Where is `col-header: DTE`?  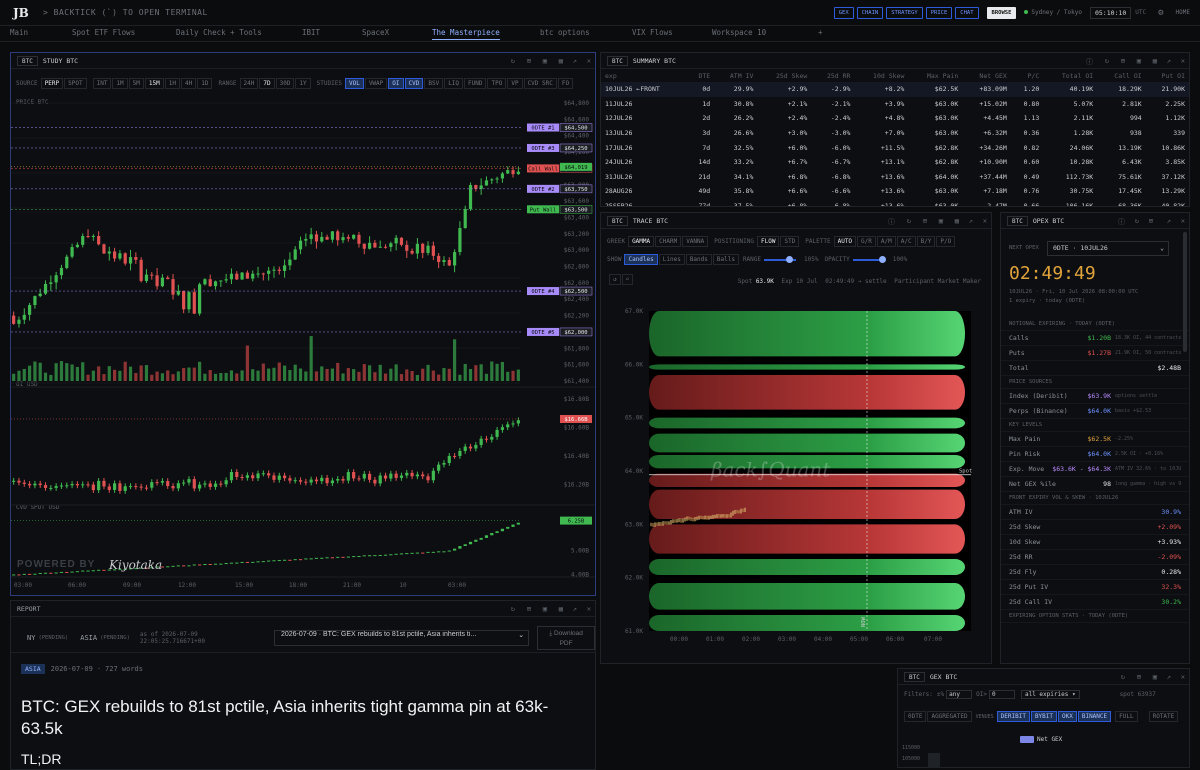 col-header: DTE is located at coordinates (700, 75).